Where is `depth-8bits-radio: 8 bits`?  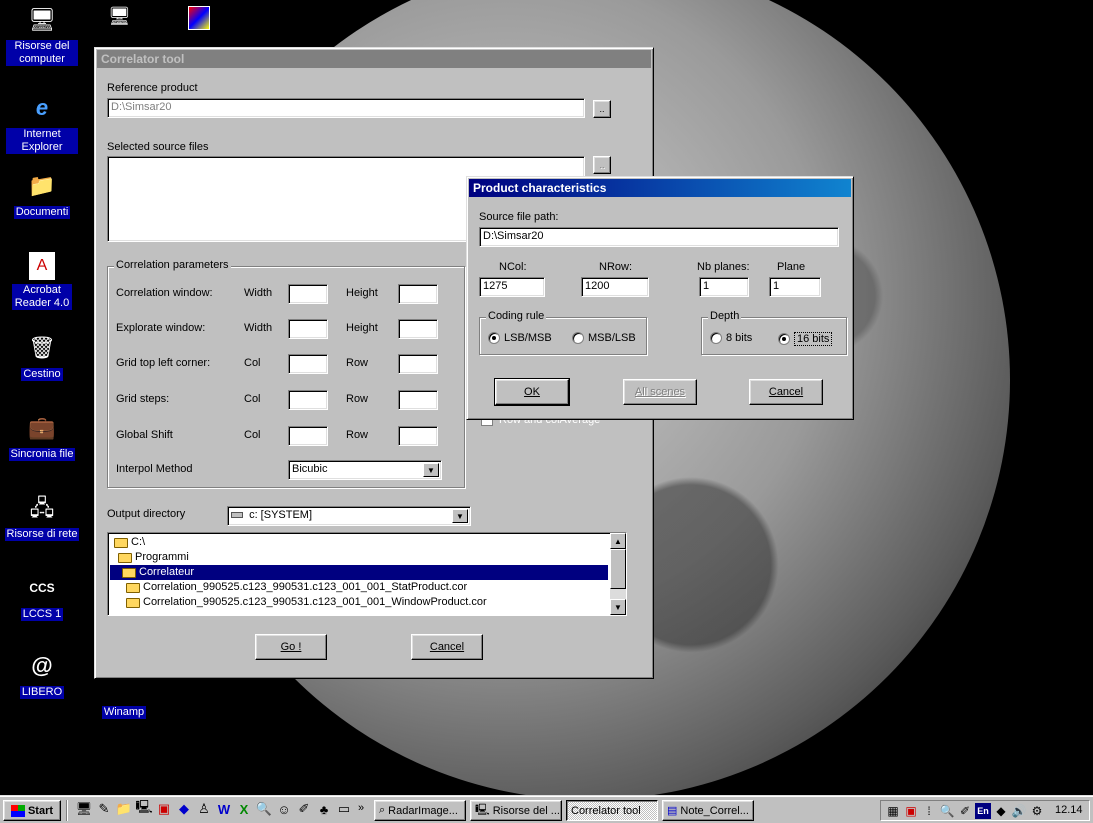 depth-8bits-radio: 8 bits is located at coordinates (731, 338).